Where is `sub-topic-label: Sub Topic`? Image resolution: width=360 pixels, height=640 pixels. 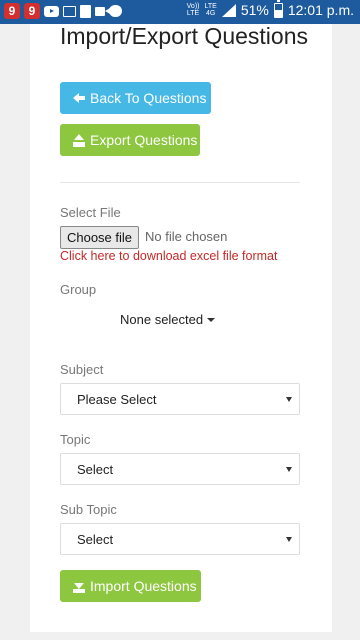 sub-topic-label: Sub Topic is located at coordinates (88, 509).